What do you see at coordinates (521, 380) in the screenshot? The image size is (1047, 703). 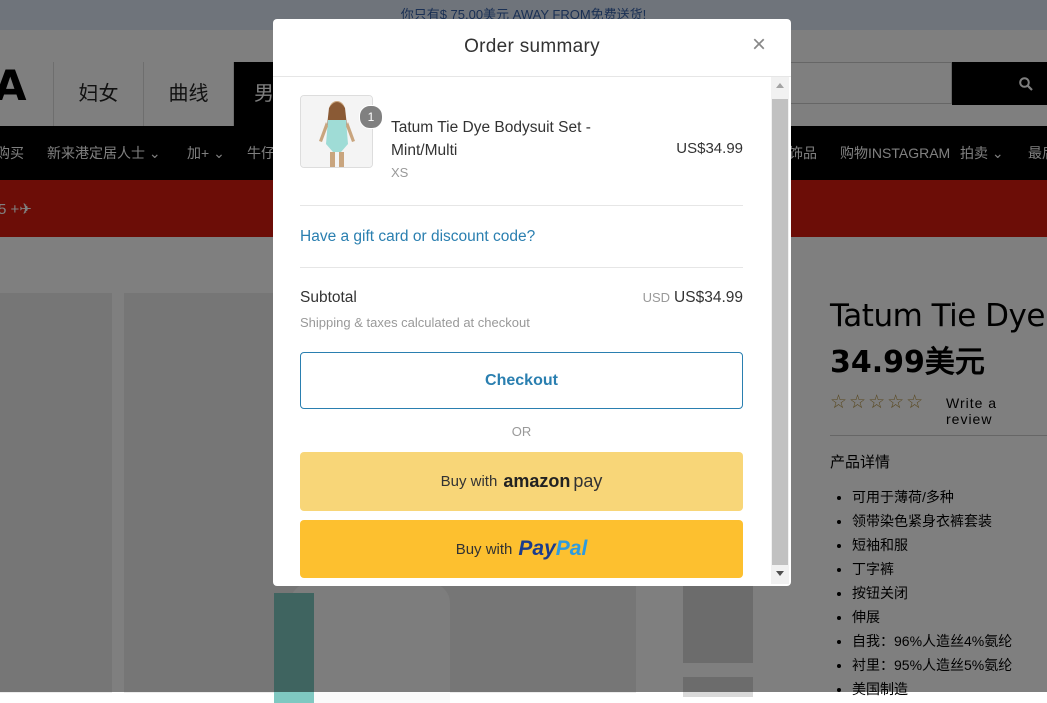 I see `checkout-button: Checkout` at bounding box center [521, 380].